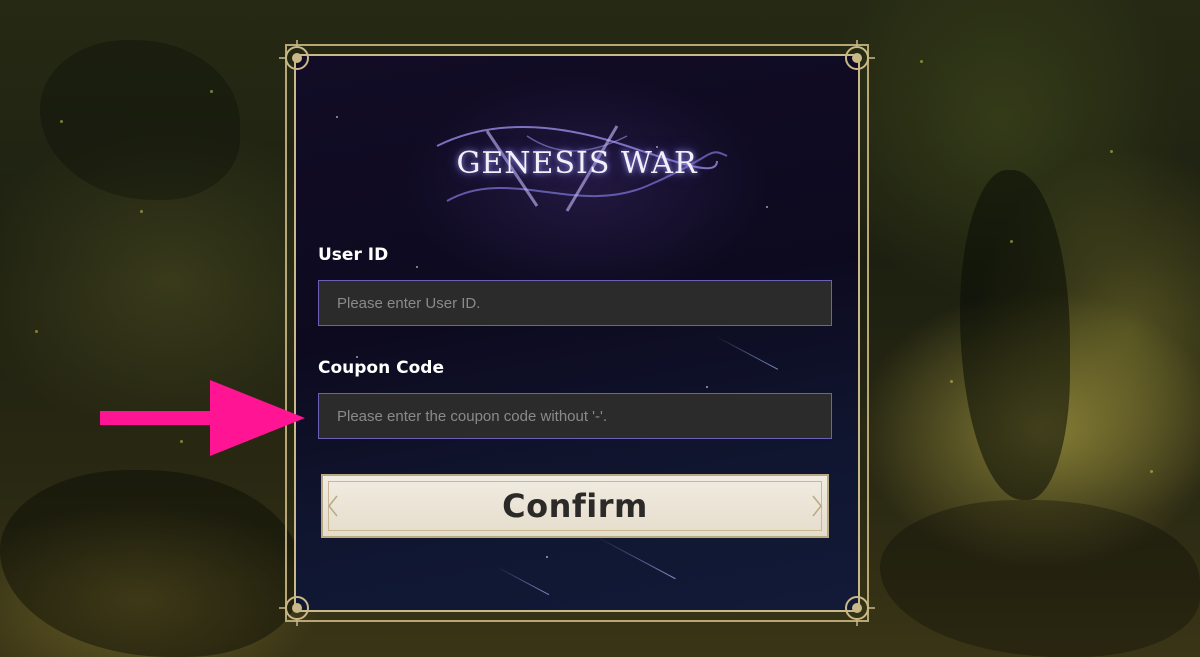  What do you see at coordinates (353, 255) in the screenshot?
I see `user-id-label: User ID` at bounding box center [353, 255].